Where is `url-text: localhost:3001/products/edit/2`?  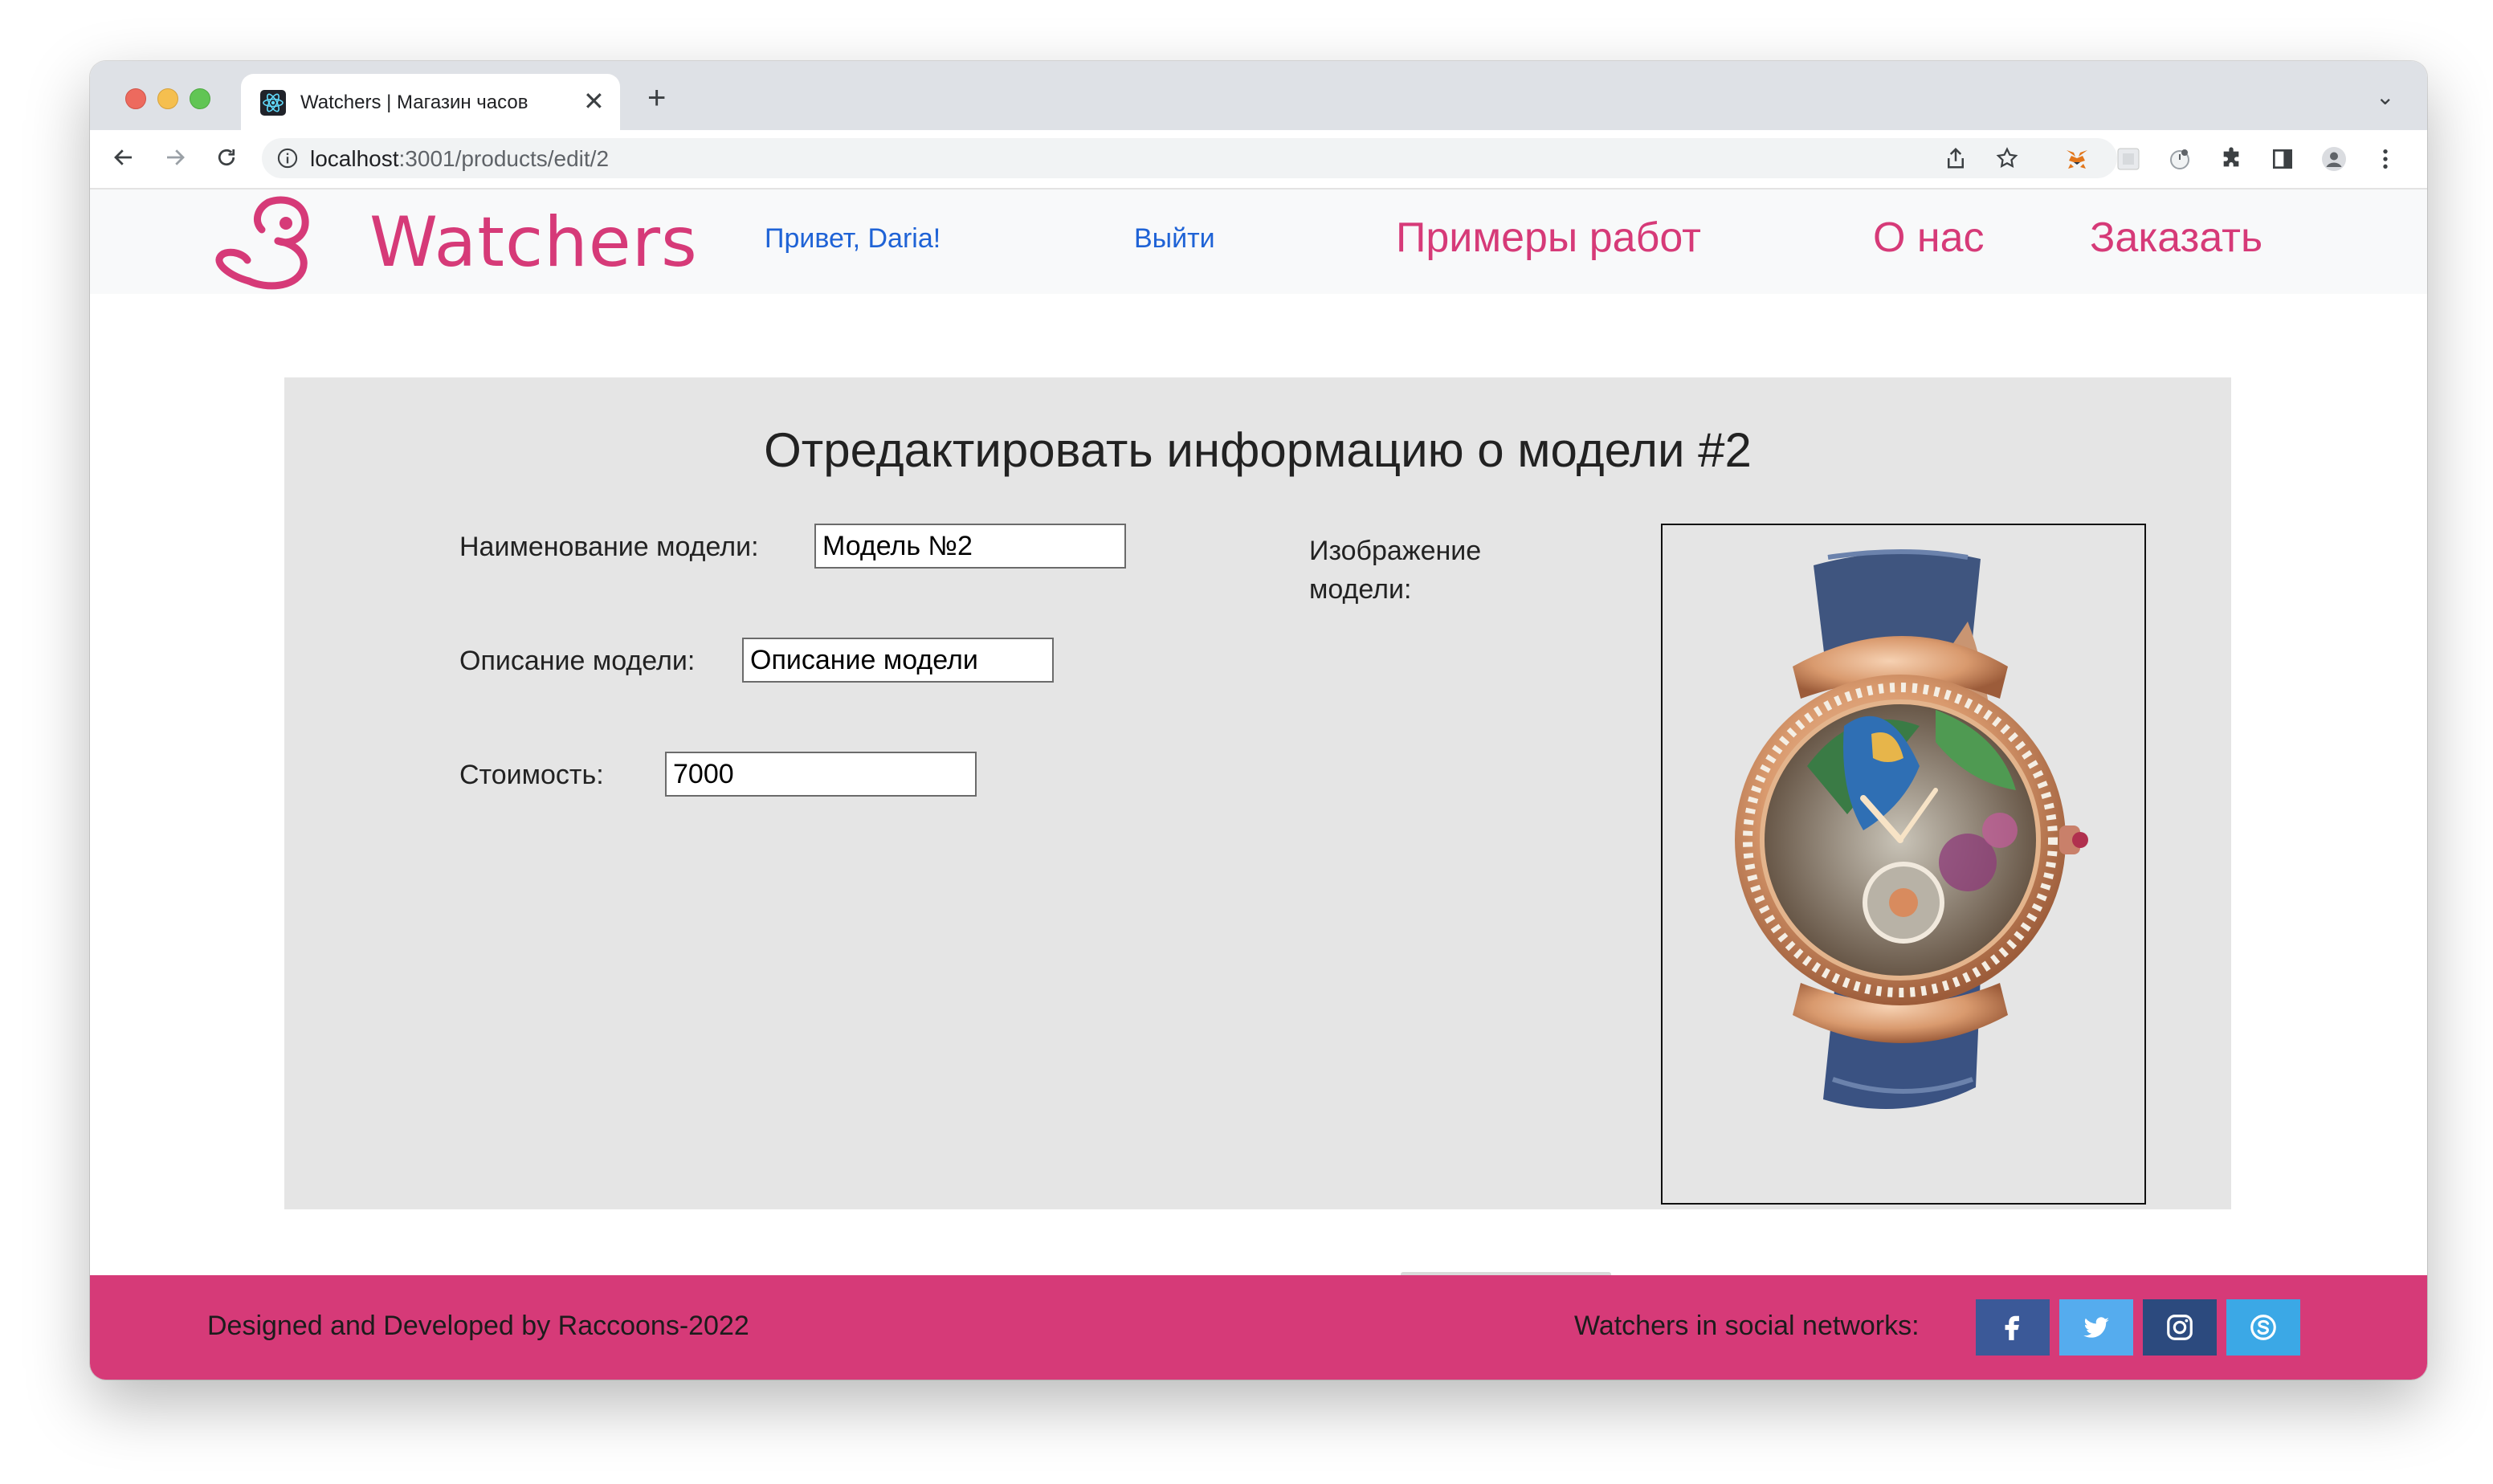
url-text: localhost:3001/products/edit/2 is located at coordinates (459, 159).